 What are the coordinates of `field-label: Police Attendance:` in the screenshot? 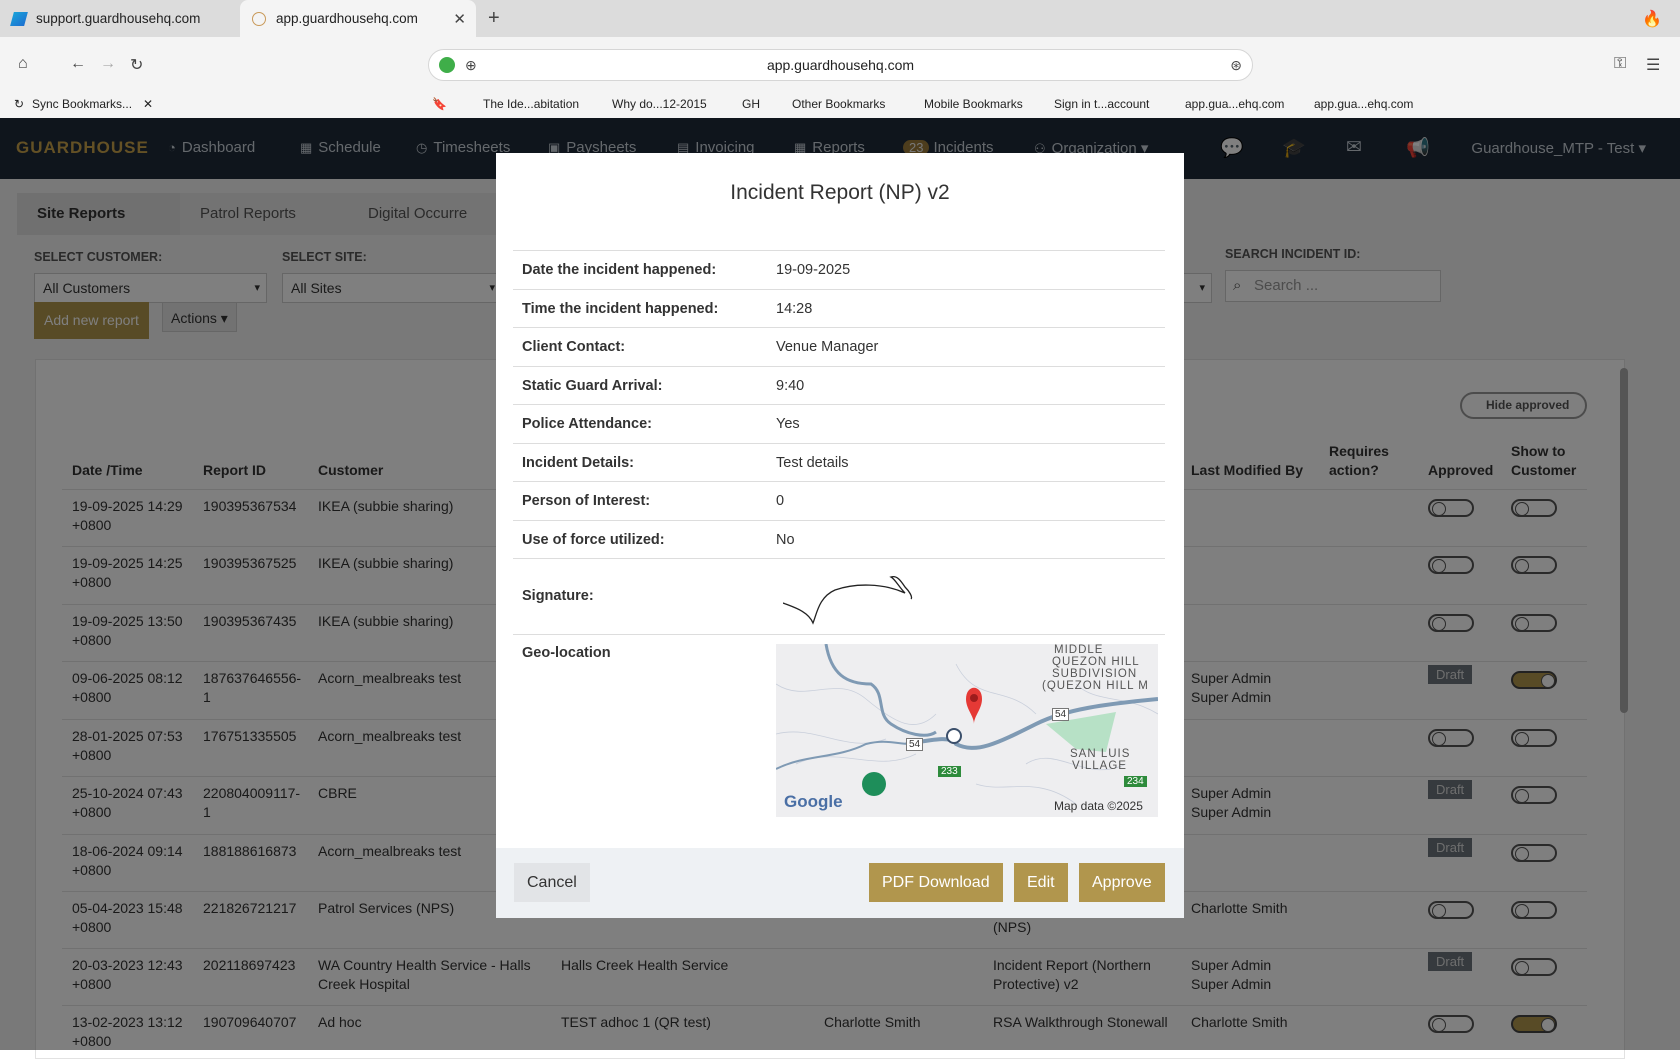 It's located at (587, 424).